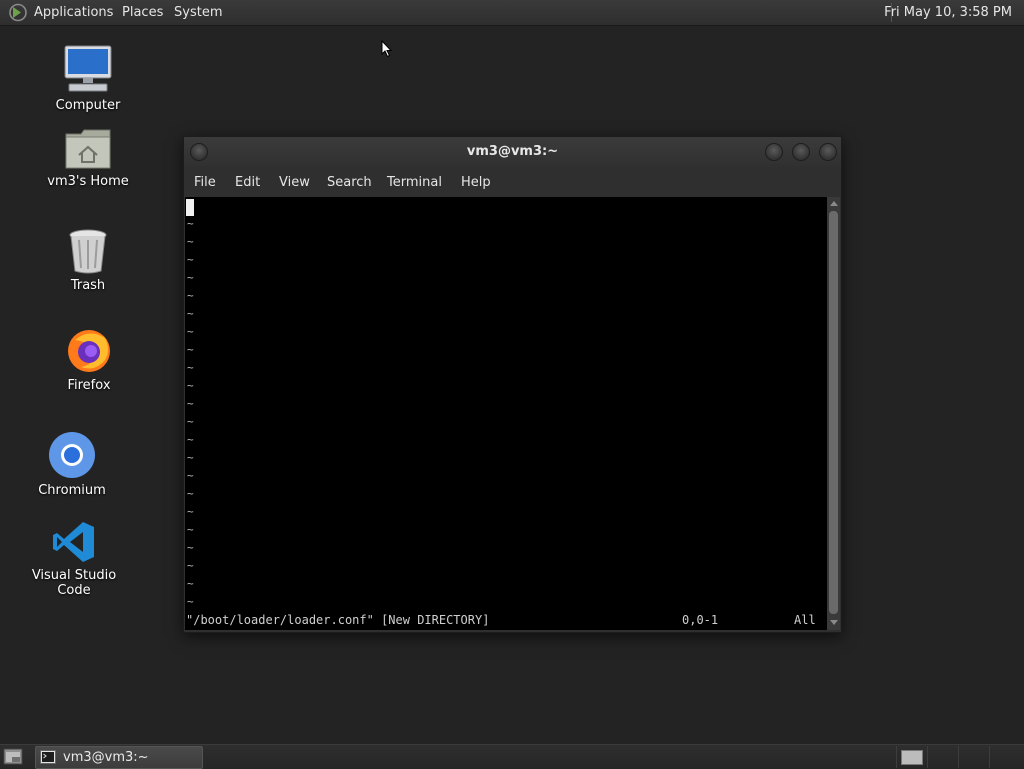 The height and width of the screenshot is (769, 1024). Describe the element at coordinates (512, 756) in the screenshot. I see `bottom-panel: vm3@vm3:~` at that location.